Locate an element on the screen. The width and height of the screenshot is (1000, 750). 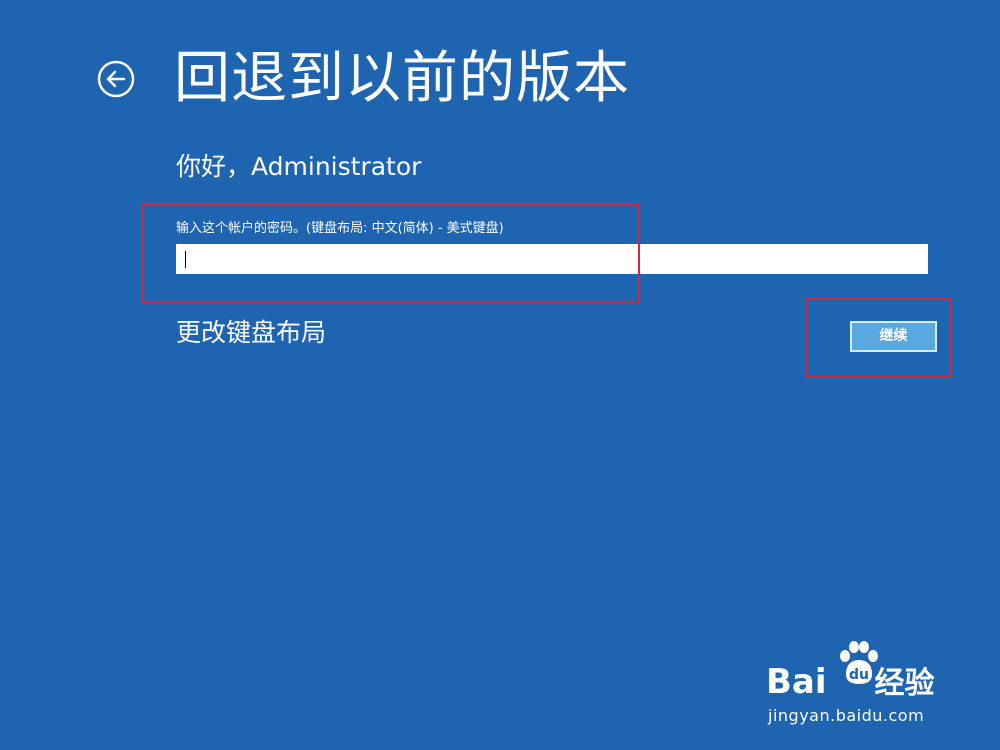
arrow-left-circle-icon is located at coordinates (116, 79).